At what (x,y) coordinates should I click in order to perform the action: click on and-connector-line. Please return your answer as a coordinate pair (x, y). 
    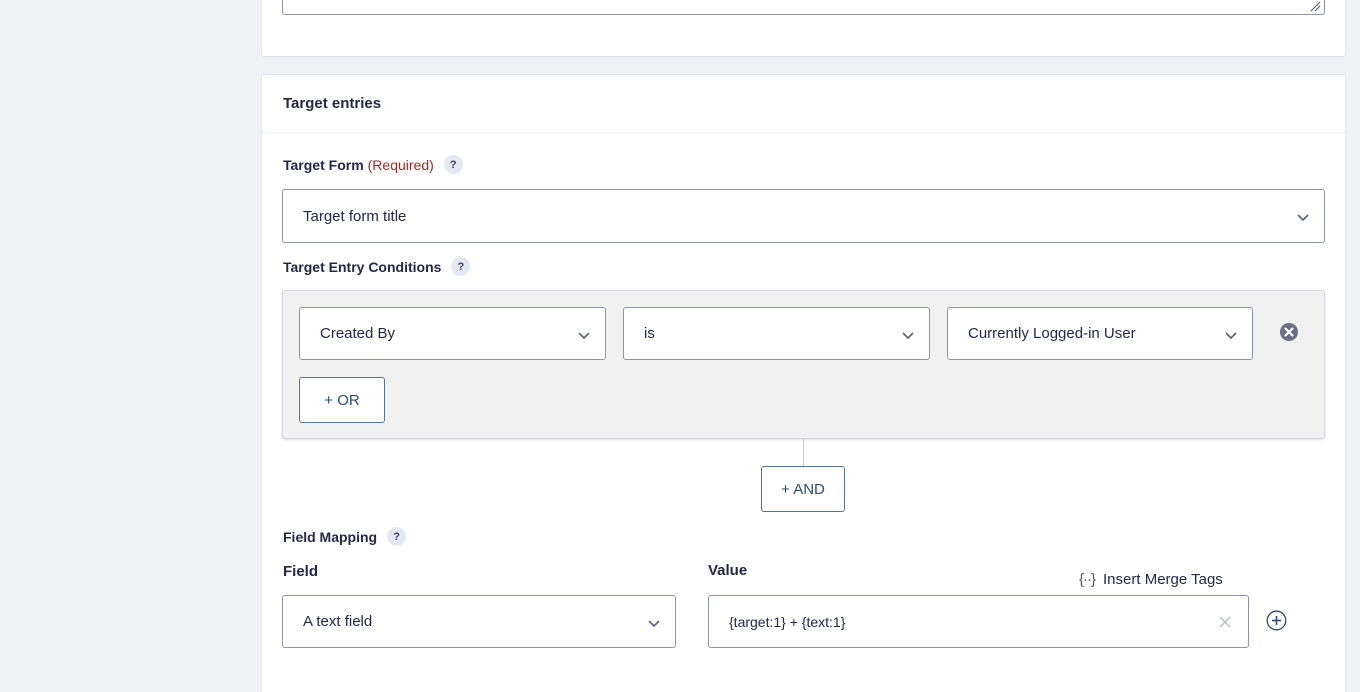
    Looking at the image, I should click on (803, 453).